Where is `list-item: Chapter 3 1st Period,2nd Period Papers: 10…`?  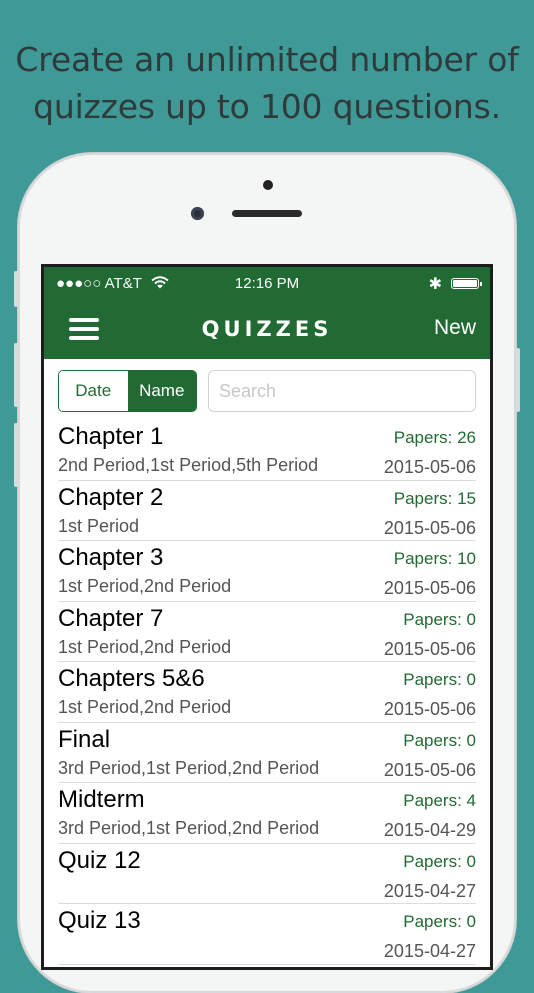
list-item: Chapter 3 1st Period,2nd Period Papers: 10… is located at coordinates (267, 571).